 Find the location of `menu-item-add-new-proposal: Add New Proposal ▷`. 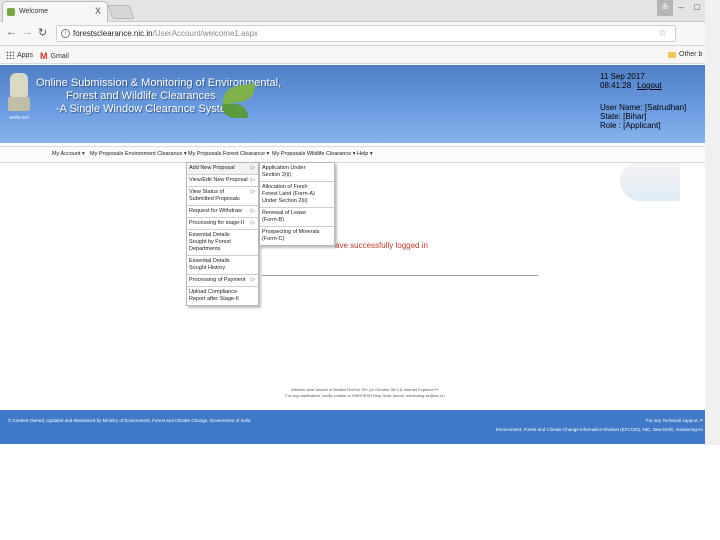

menu-item-add-new-proposal: Add New Proposal ▷ is located at coordinates (222, 169).